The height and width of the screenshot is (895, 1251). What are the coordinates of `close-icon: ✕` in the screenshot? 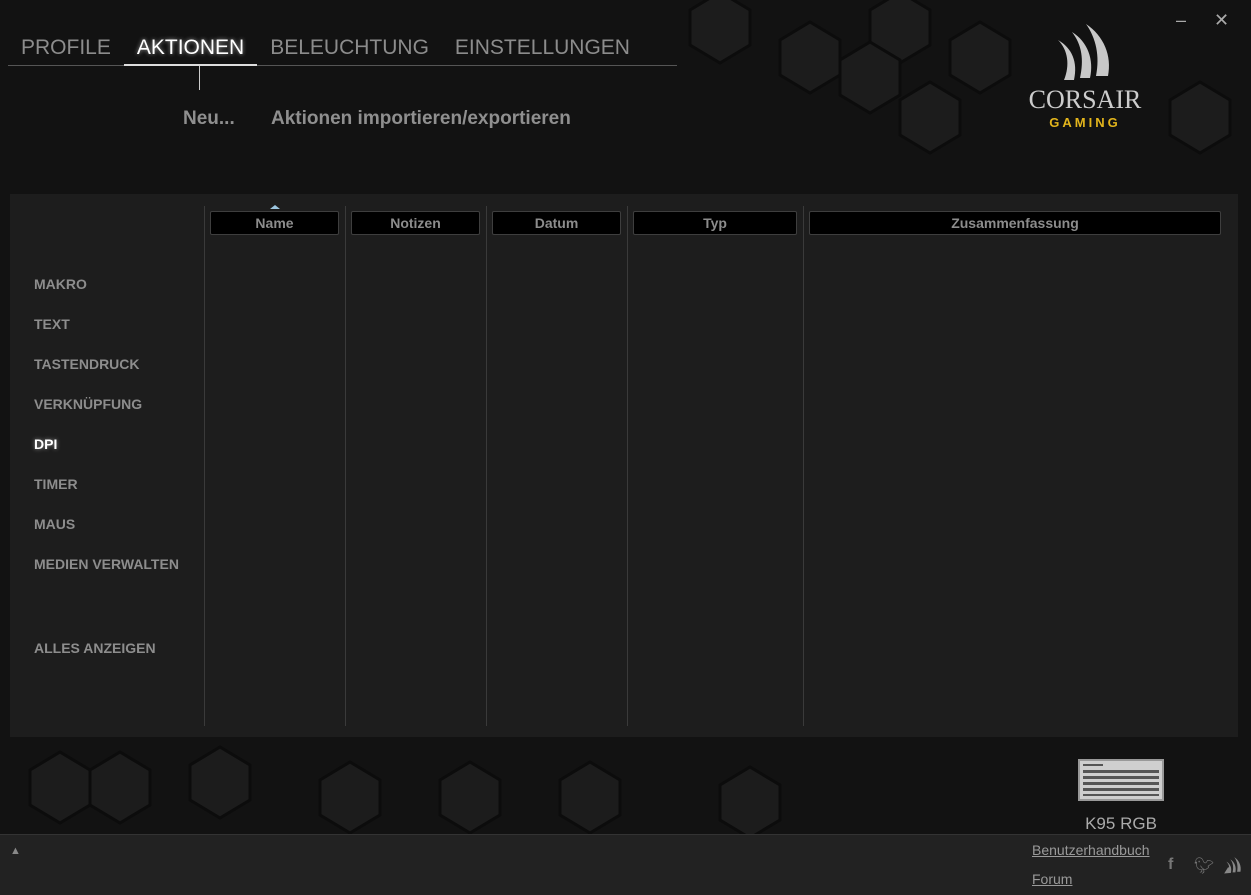 It's located at (1222, 20).